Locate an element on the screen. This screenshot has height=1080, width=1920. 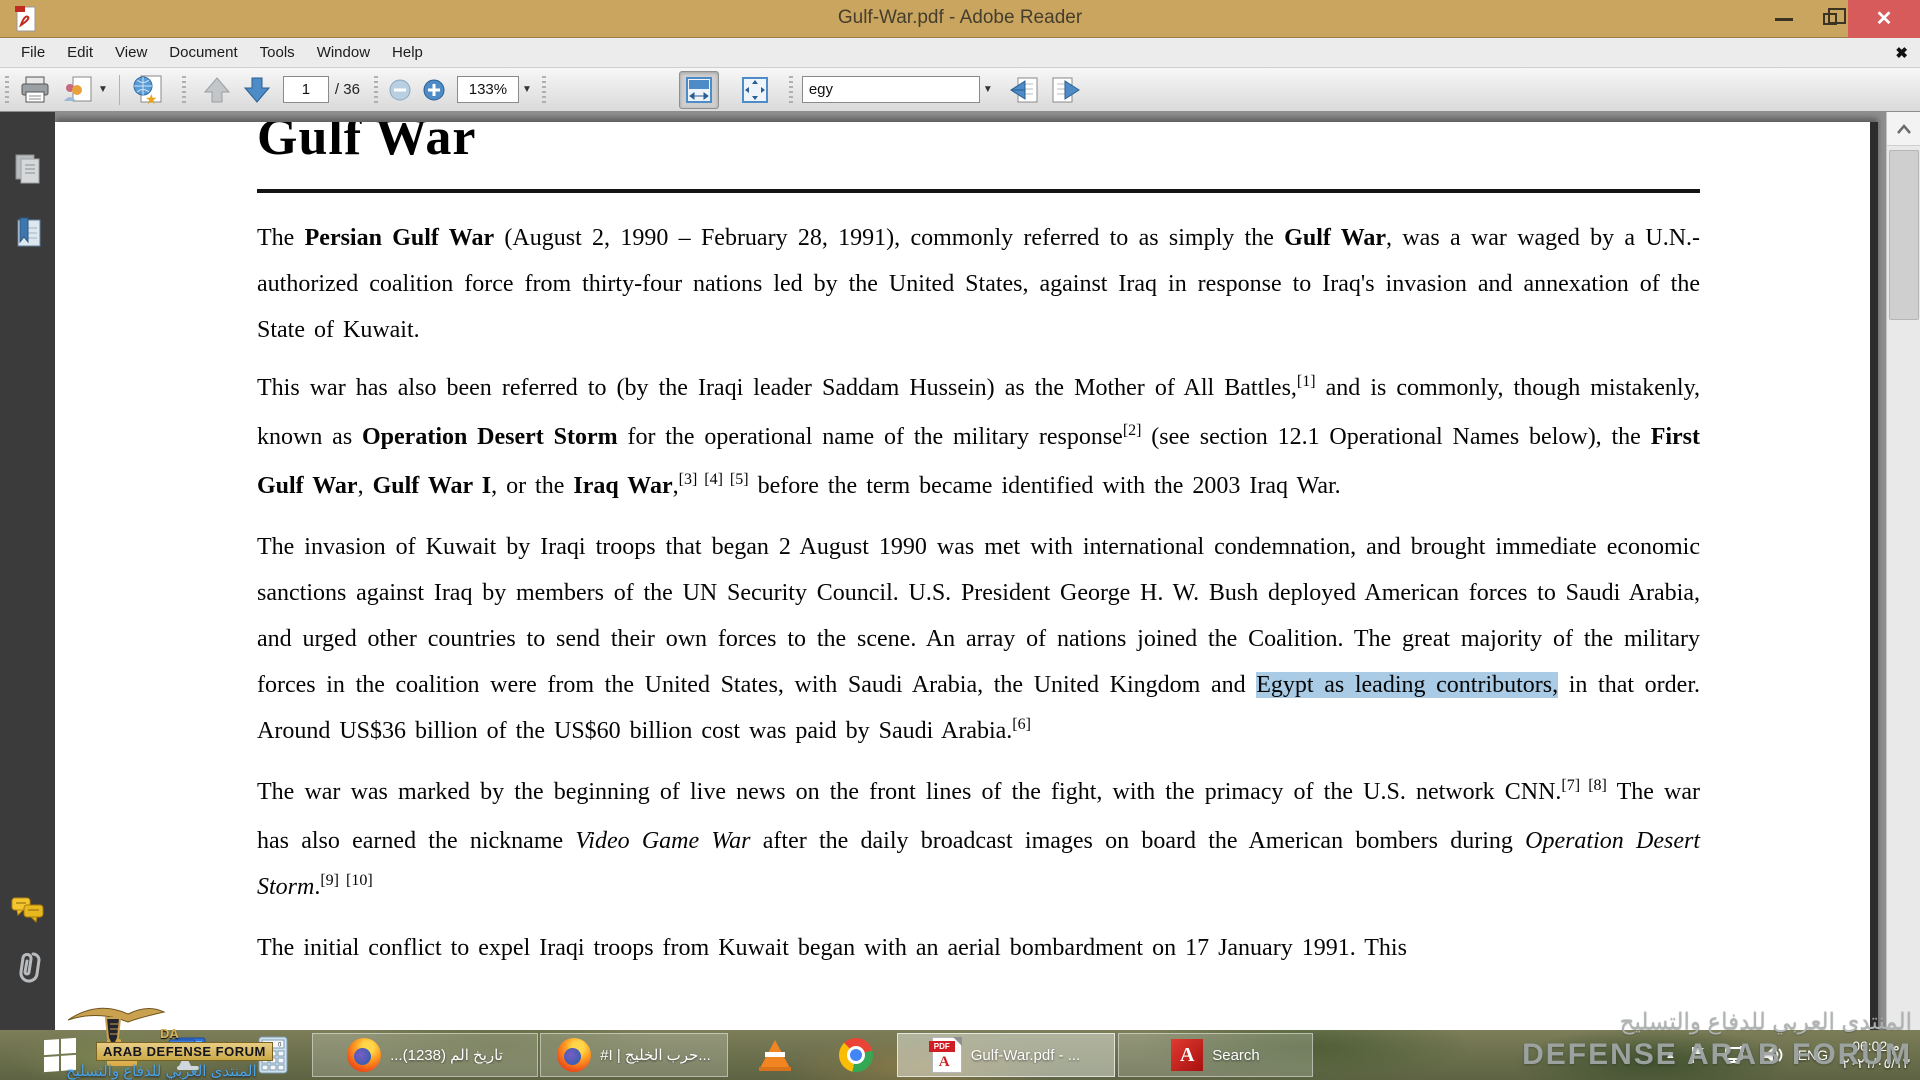
bookmarks-icon is located at coordinates (28, 232).